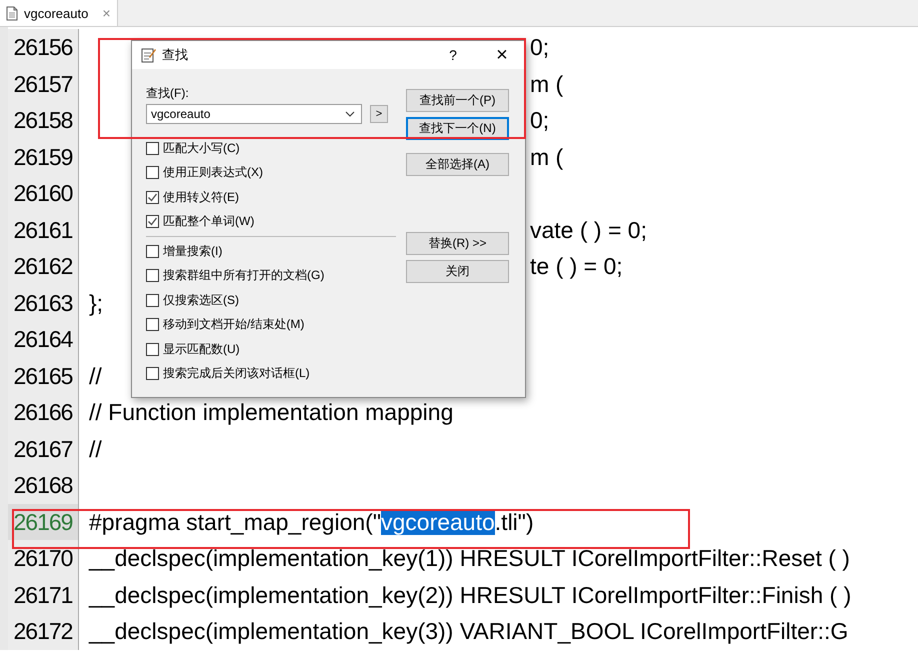 The height and width of the screenshot is (651, 918). Describe the element at coordinates (502, 55) in the screenshot. I see `close-button: ×` at that location.